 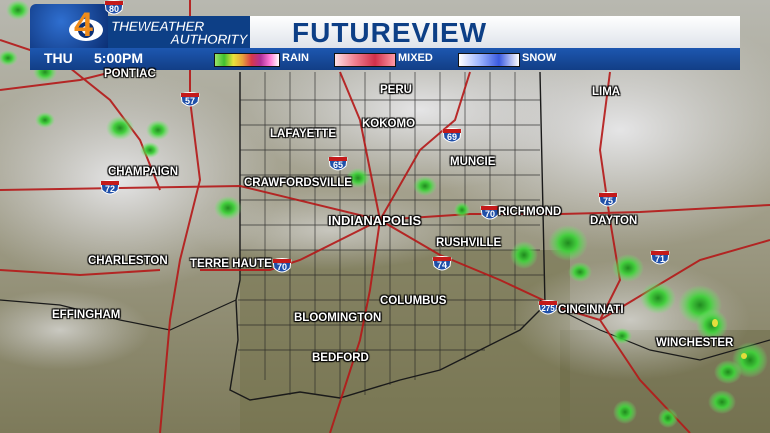 What do you see at coordinates (340, 358) in the screenshot?
I see `city-label: BEDFORD` at bounding box center [340, 358].